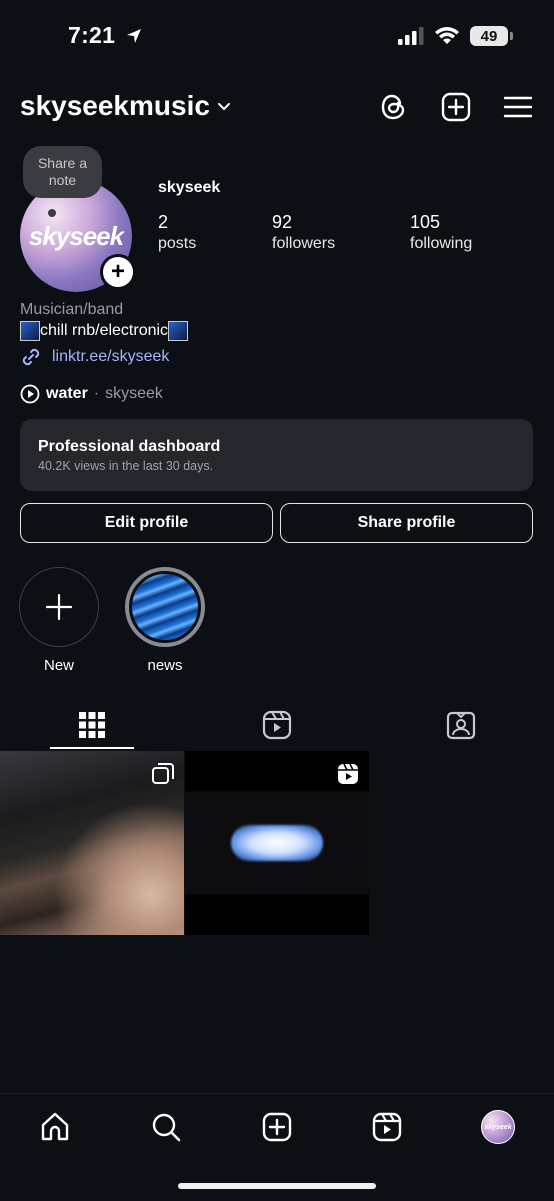 The width and height of the screenshot is (554, 1201). Describe the element at coordinates (189, 187) in the screenshot. I see `profile-display-name: skyseek` at that location.